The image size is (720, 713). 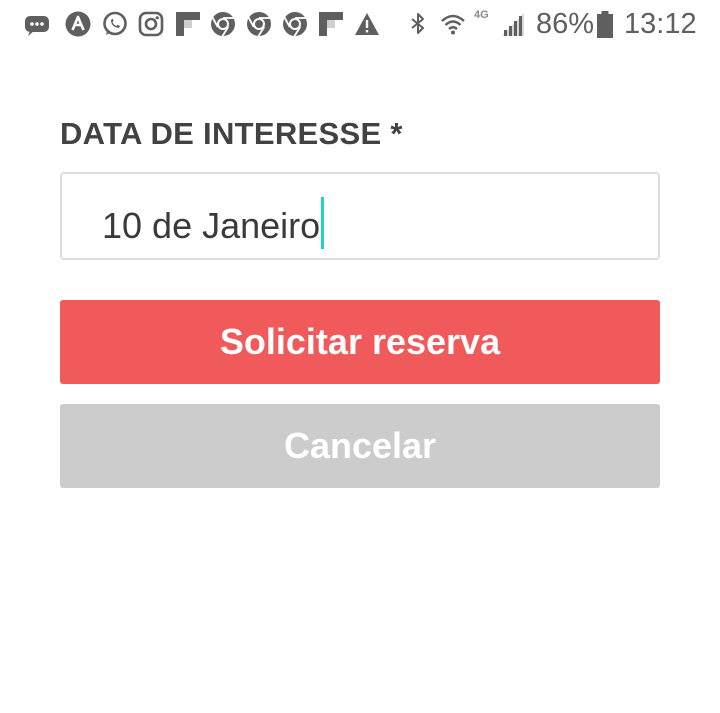 What do you see at coordinates (481, 15) in the screenshot?
I see `network-type-label: 4G` at bounding box center [481, 15].